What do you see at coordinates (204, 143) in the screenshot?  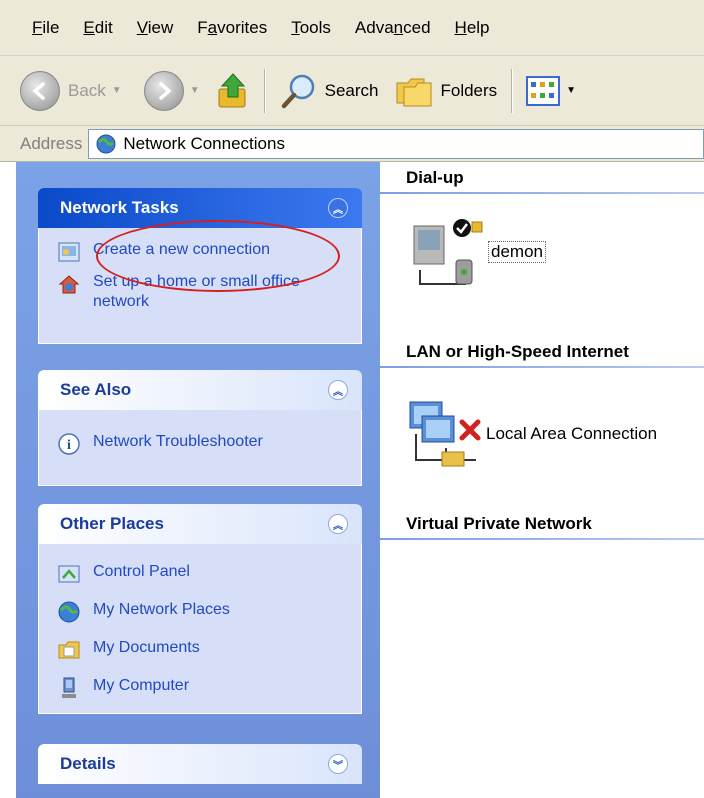 I see `address-value: Network Connections` at bounding box center [204, 143].